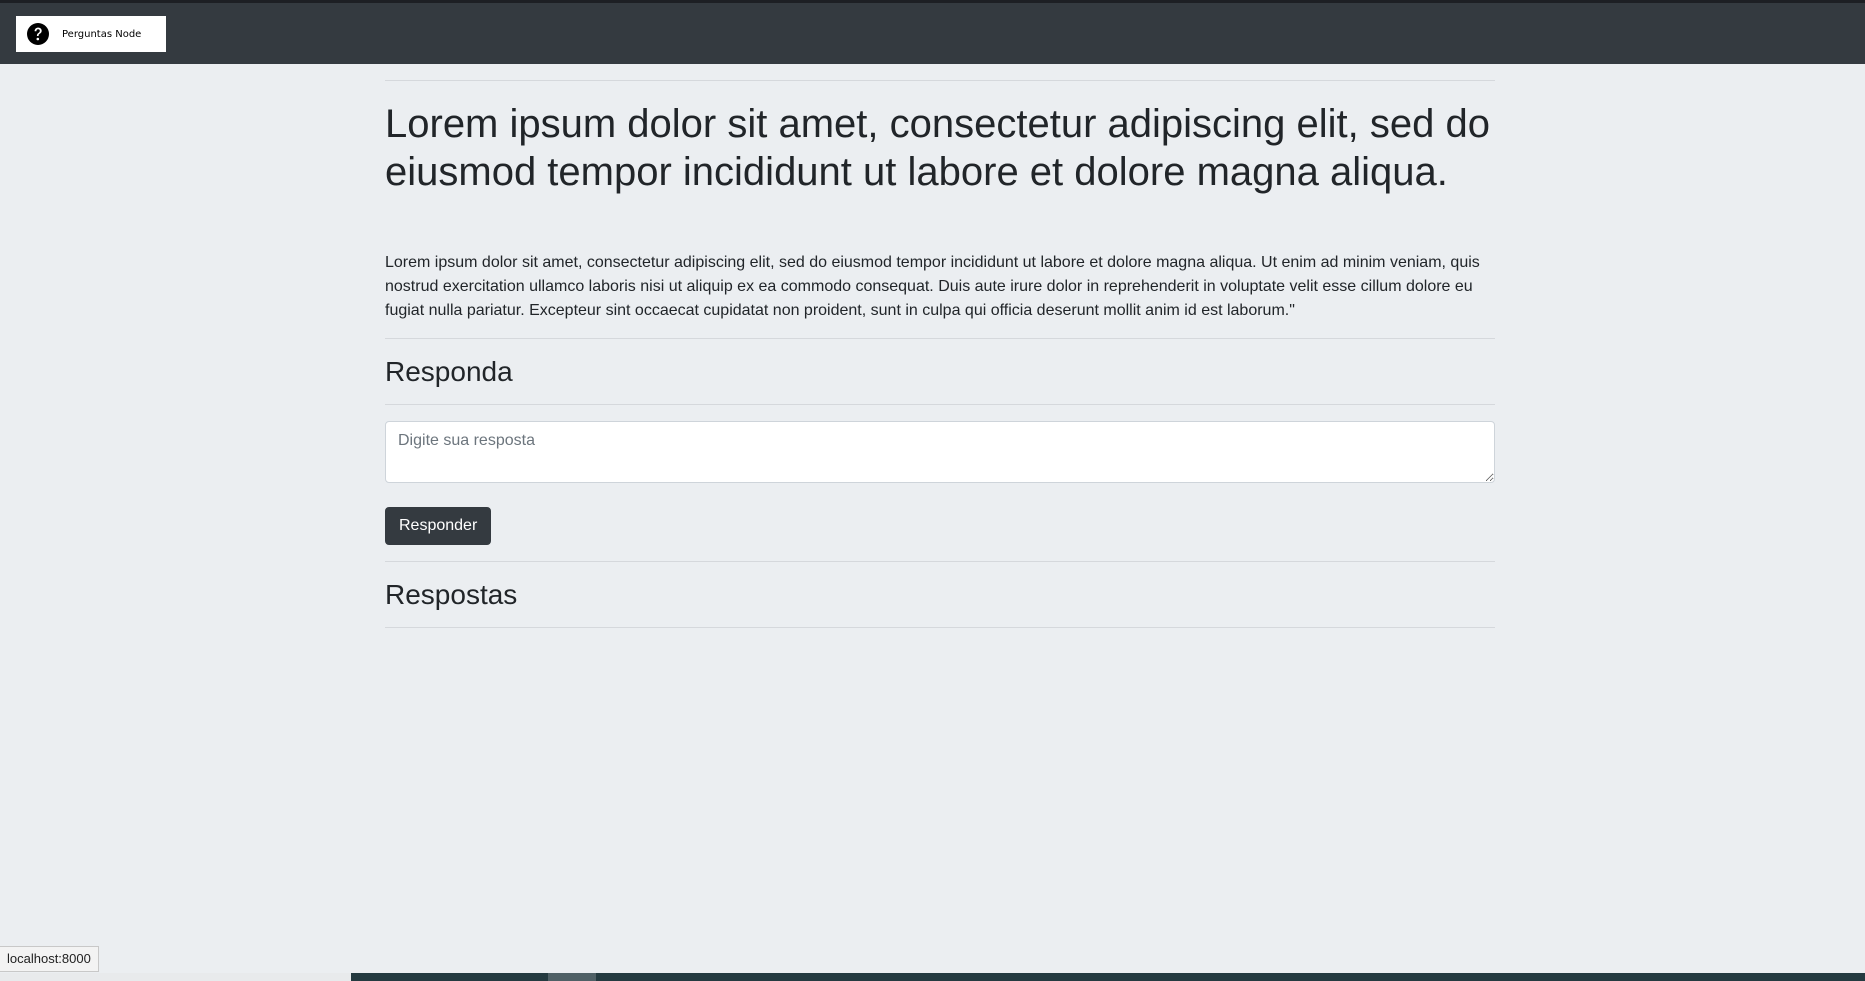 The width and height of the screenshot is (1865, 981). Describe the element at coordinates (932, 977) in the screenshot. I see `taskbar` at that location.